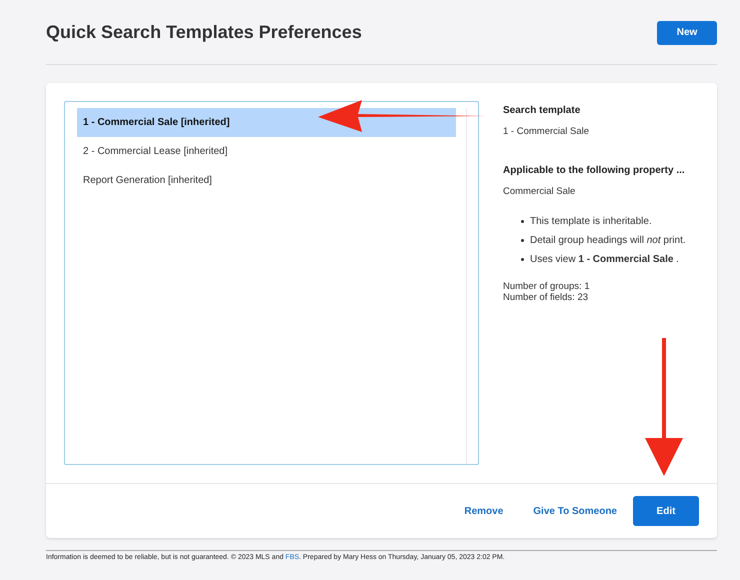 This screenshot has width=740, height=580. What do you see at coordinates (546, 297) in the screenshot?
I see `stat-text: Number of fields: 23` at bounding box center [546, 297].